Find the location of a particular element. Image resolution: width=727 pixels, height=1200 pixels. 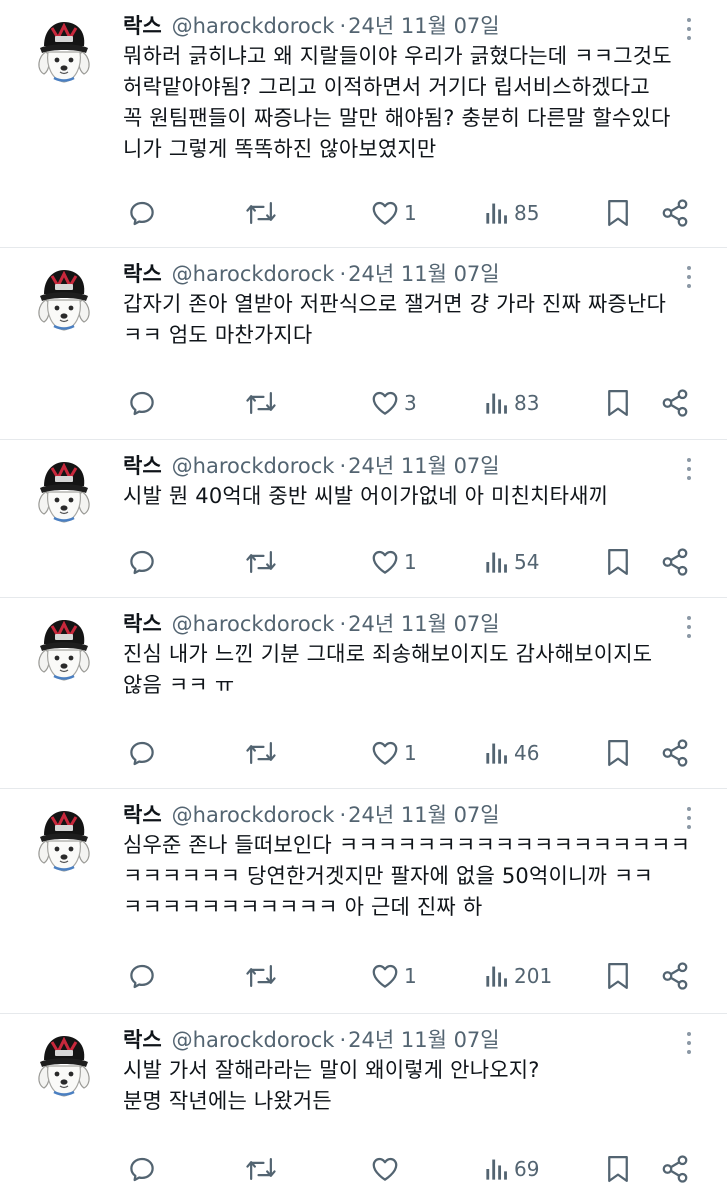

views-button: 85 is located at coordinates (511, 213).